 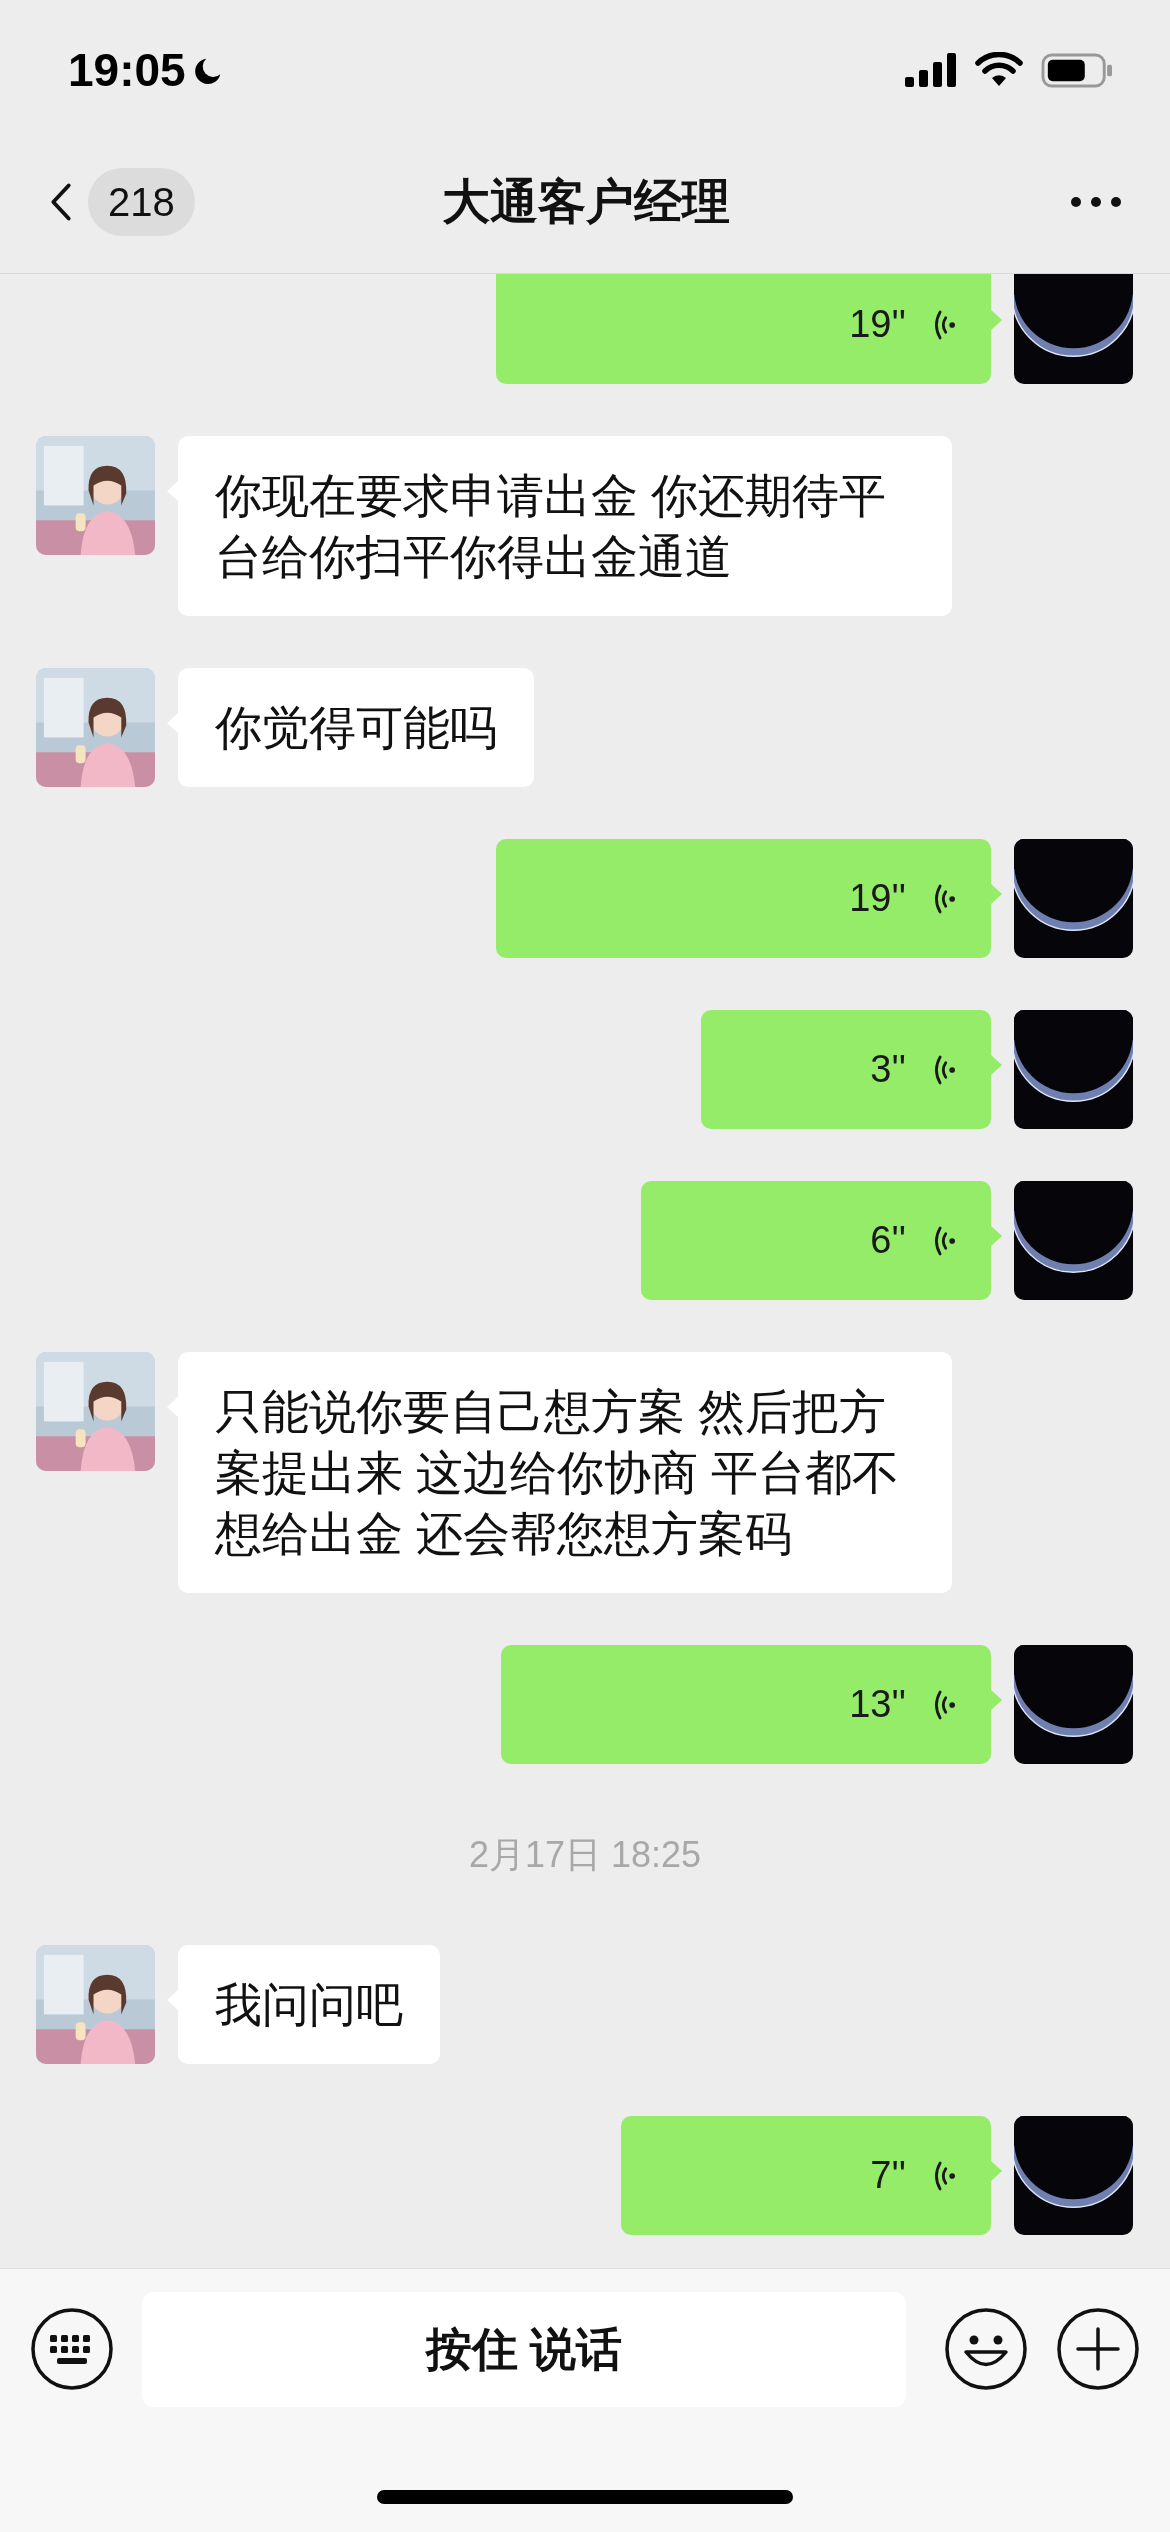 I want to click on signal-icon, so click(x=931, y=70).